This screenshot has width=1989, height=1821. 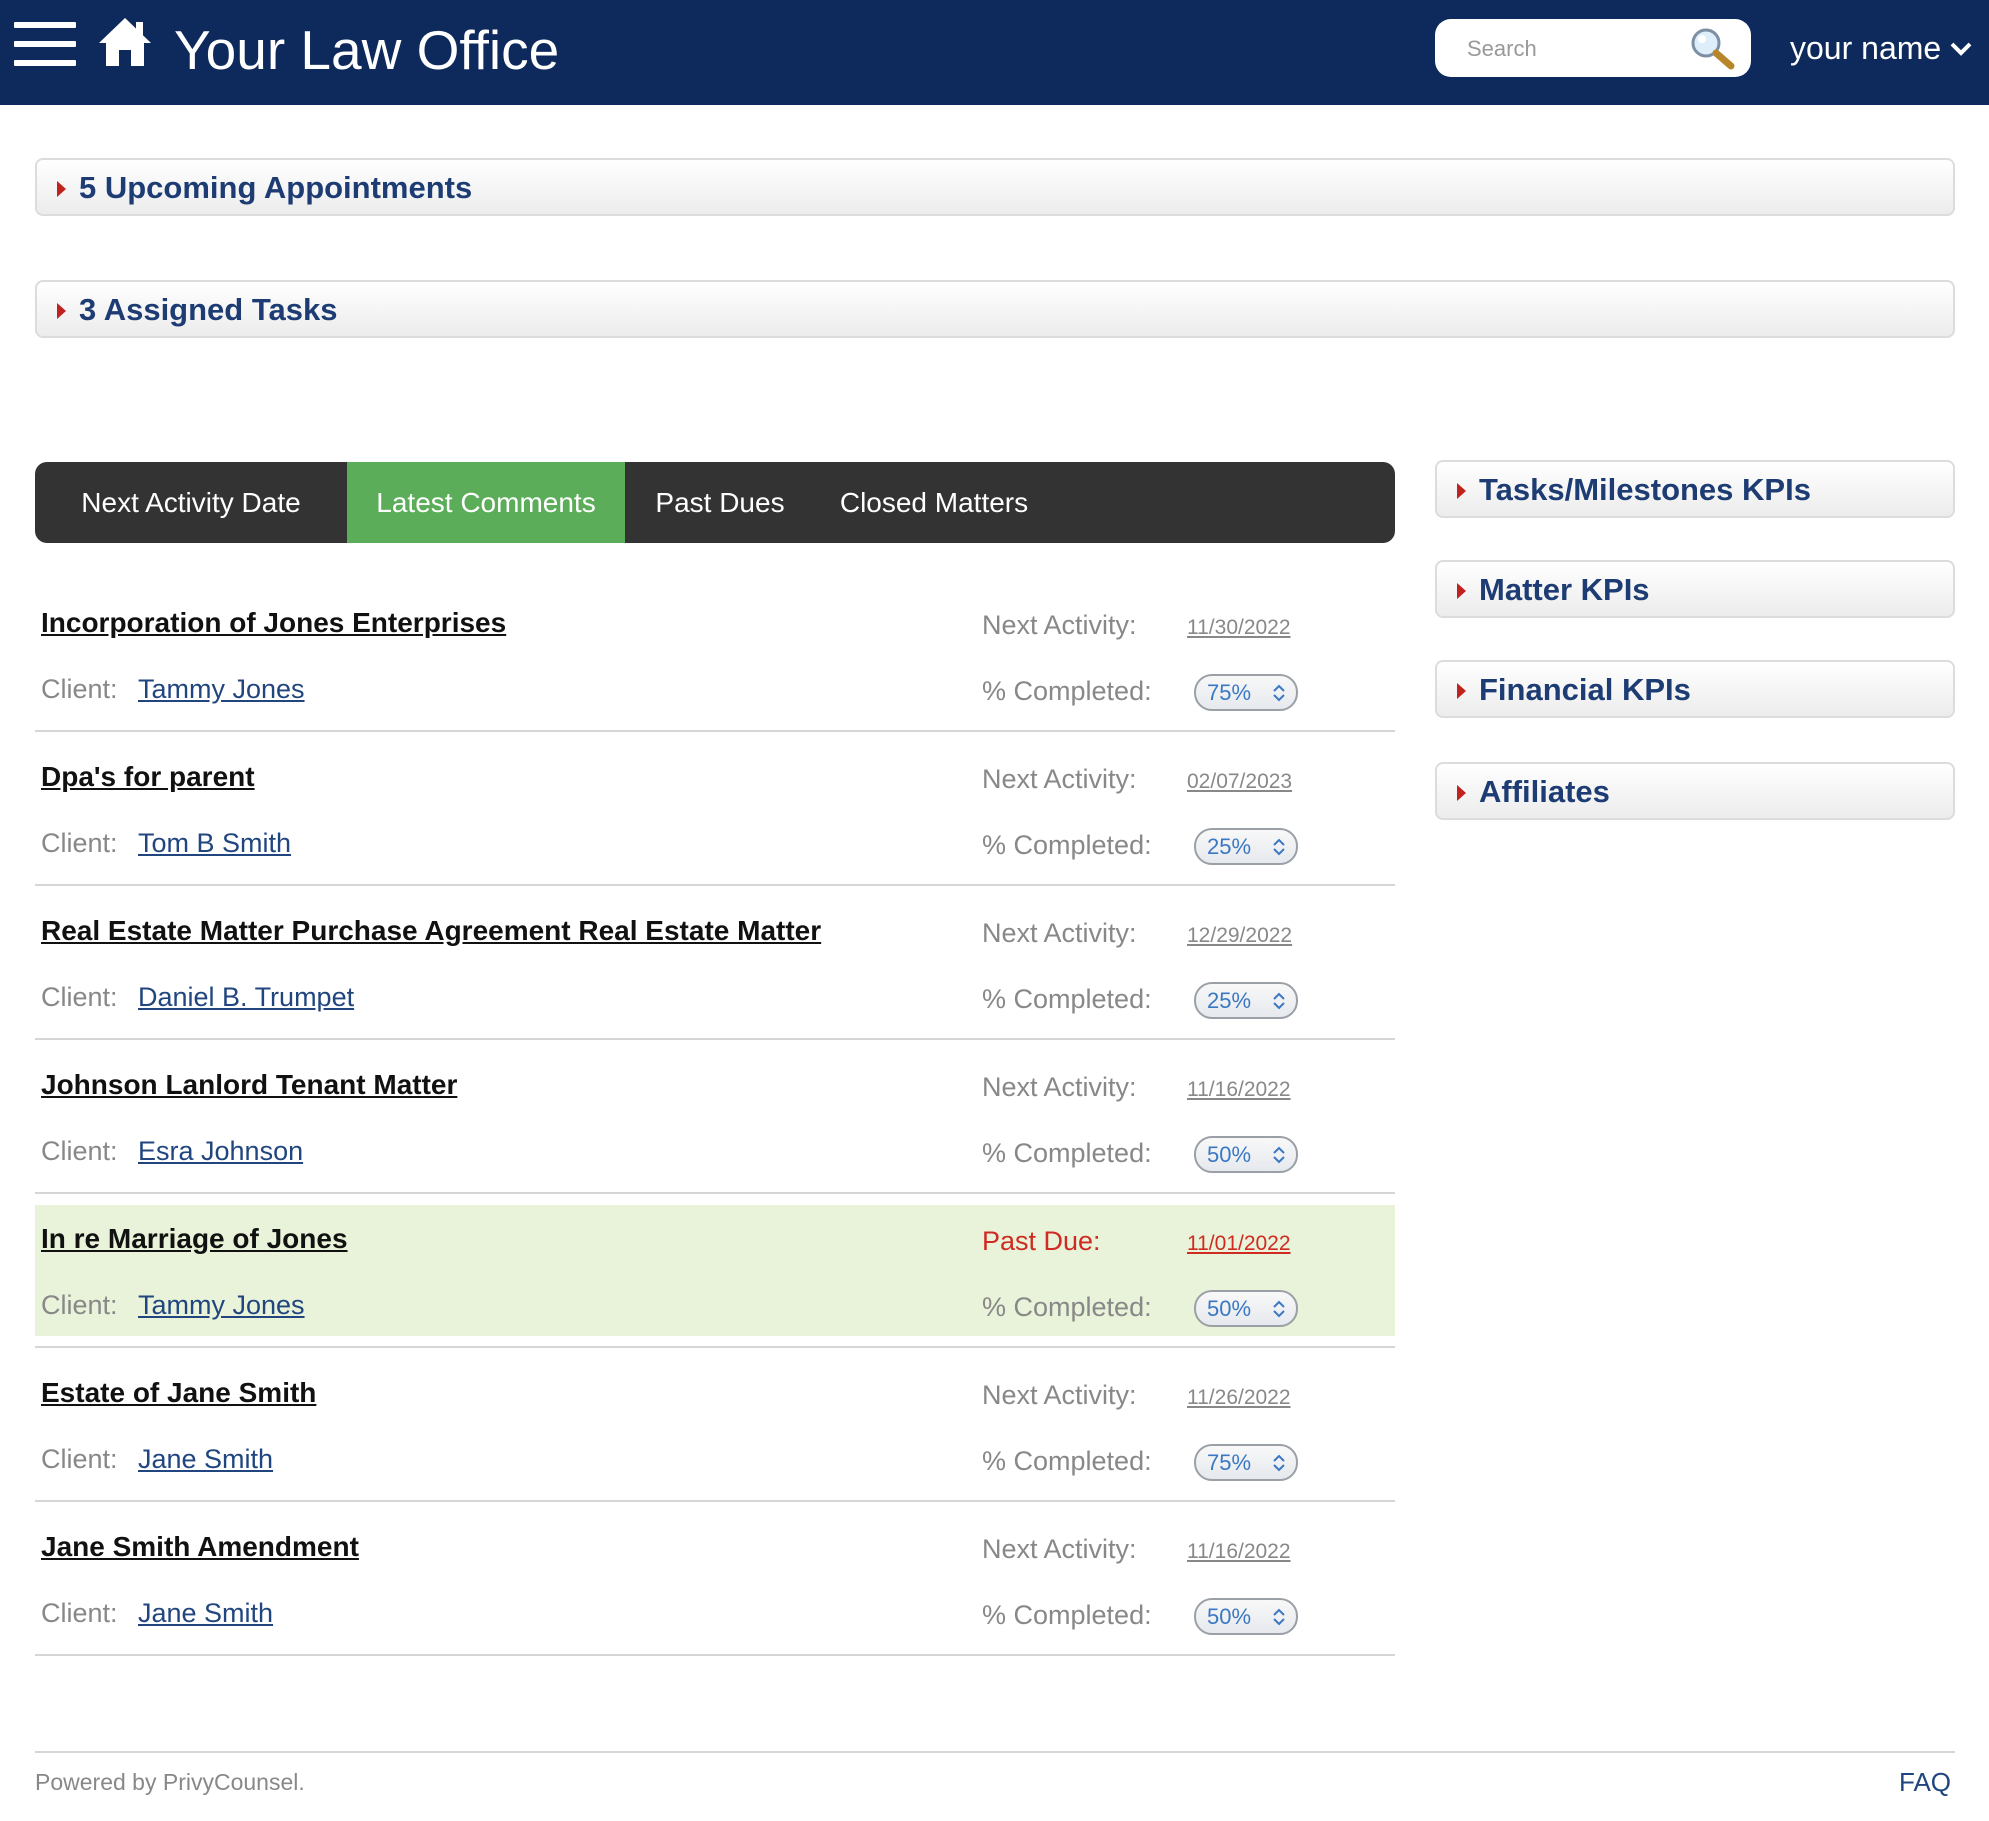 What do you see at coordinates (273, 623) in the screenshot?
I see `matter-title-link: Incorporation of Jones Enterprises` at bounding box center [273, 623].